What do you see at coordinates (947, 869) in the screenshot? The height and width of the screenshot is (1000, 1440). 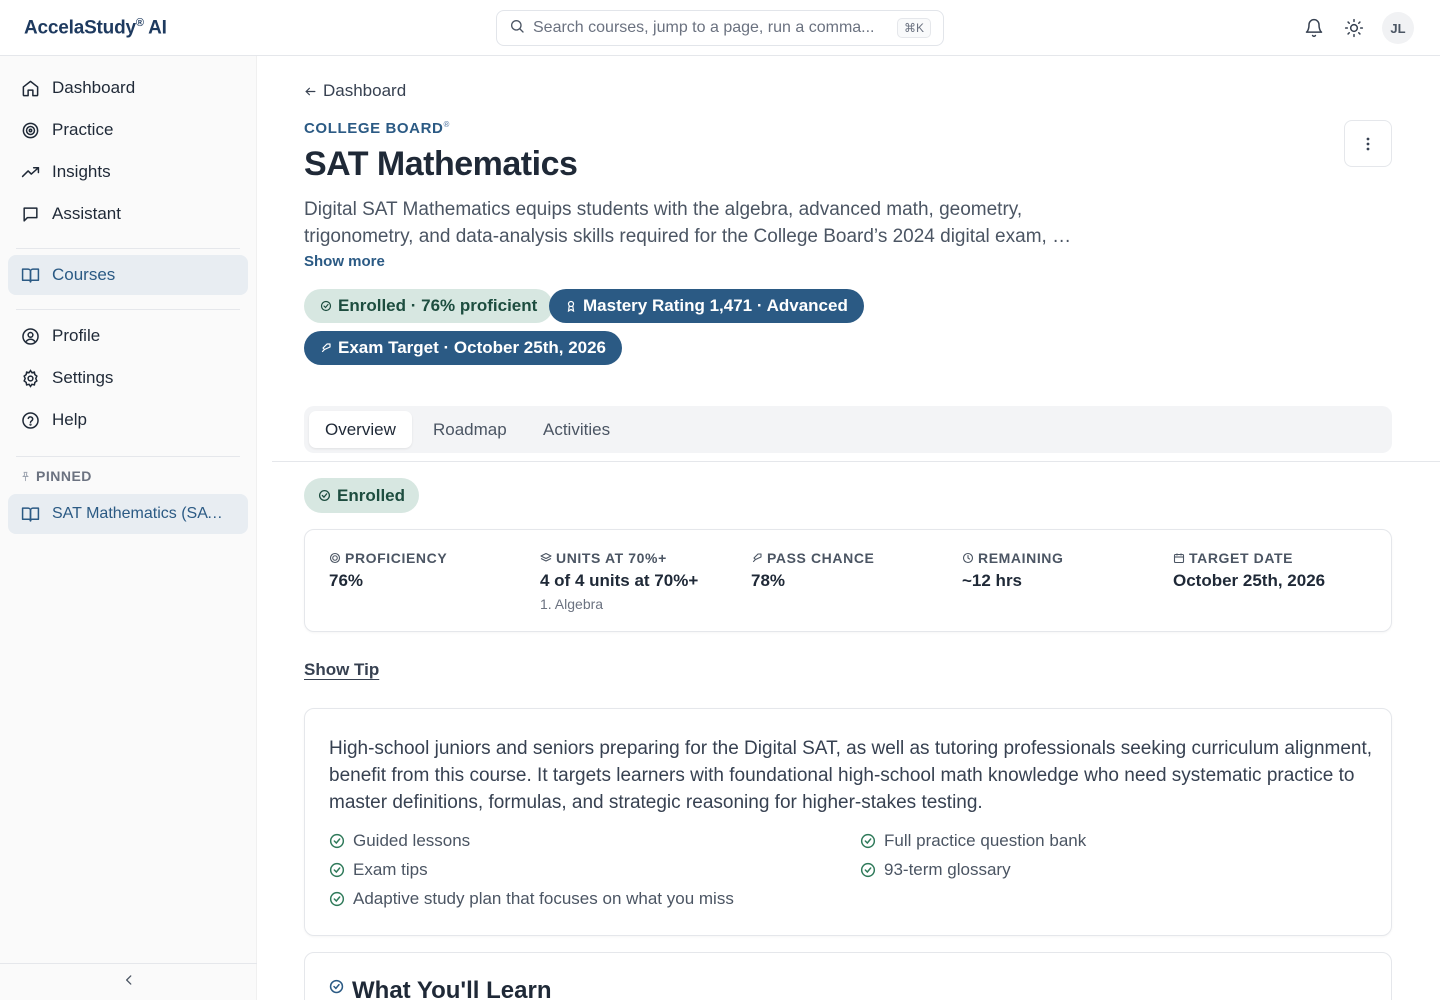 I see `feature-label: 93-term glossary` at bounding box center [947, 869].